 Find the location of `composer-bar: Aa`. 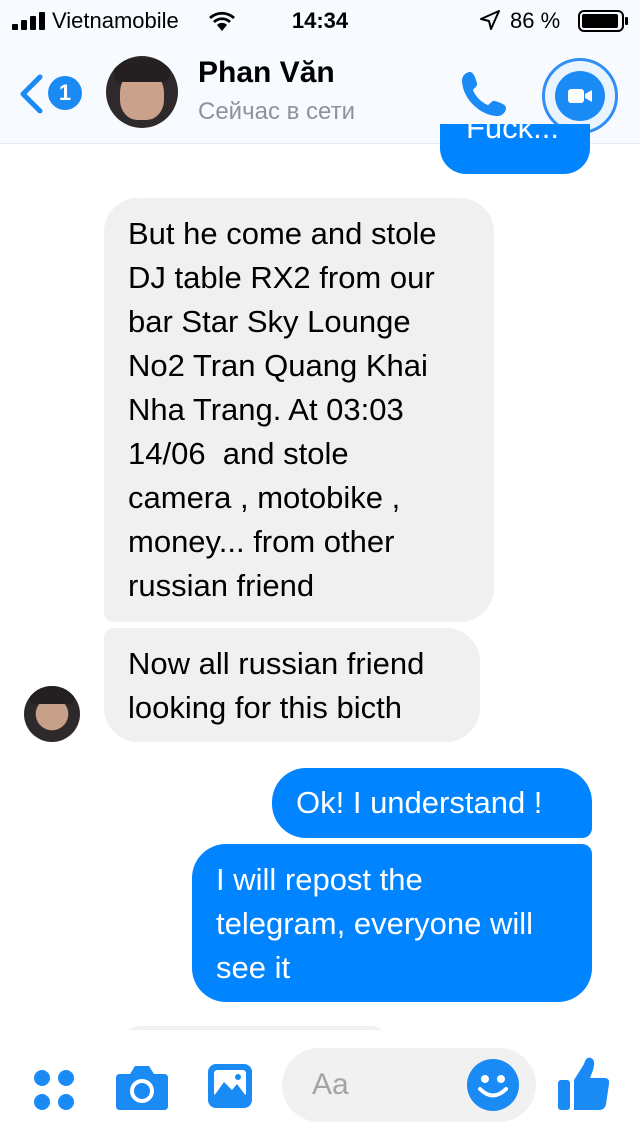

composer-bar: Aa is located at coordinates (320, 1083).